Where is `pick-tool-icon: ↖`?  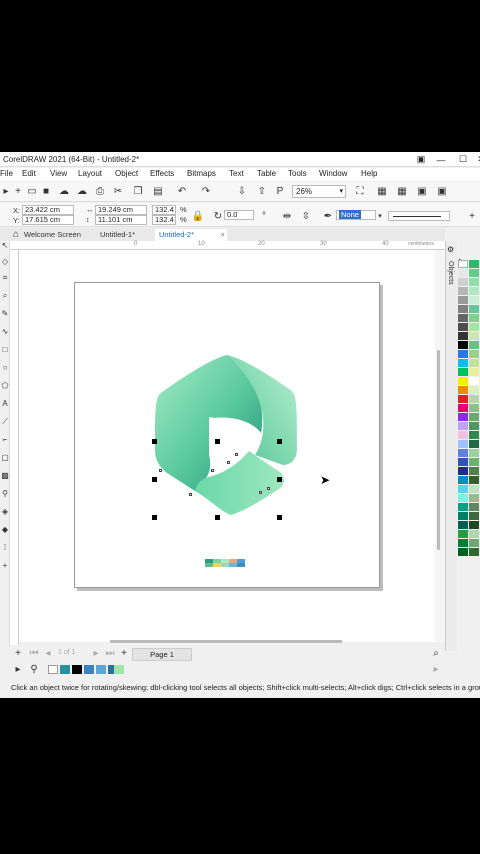 pick-tool-icon: ↖ is located at coordinates (5, 246).